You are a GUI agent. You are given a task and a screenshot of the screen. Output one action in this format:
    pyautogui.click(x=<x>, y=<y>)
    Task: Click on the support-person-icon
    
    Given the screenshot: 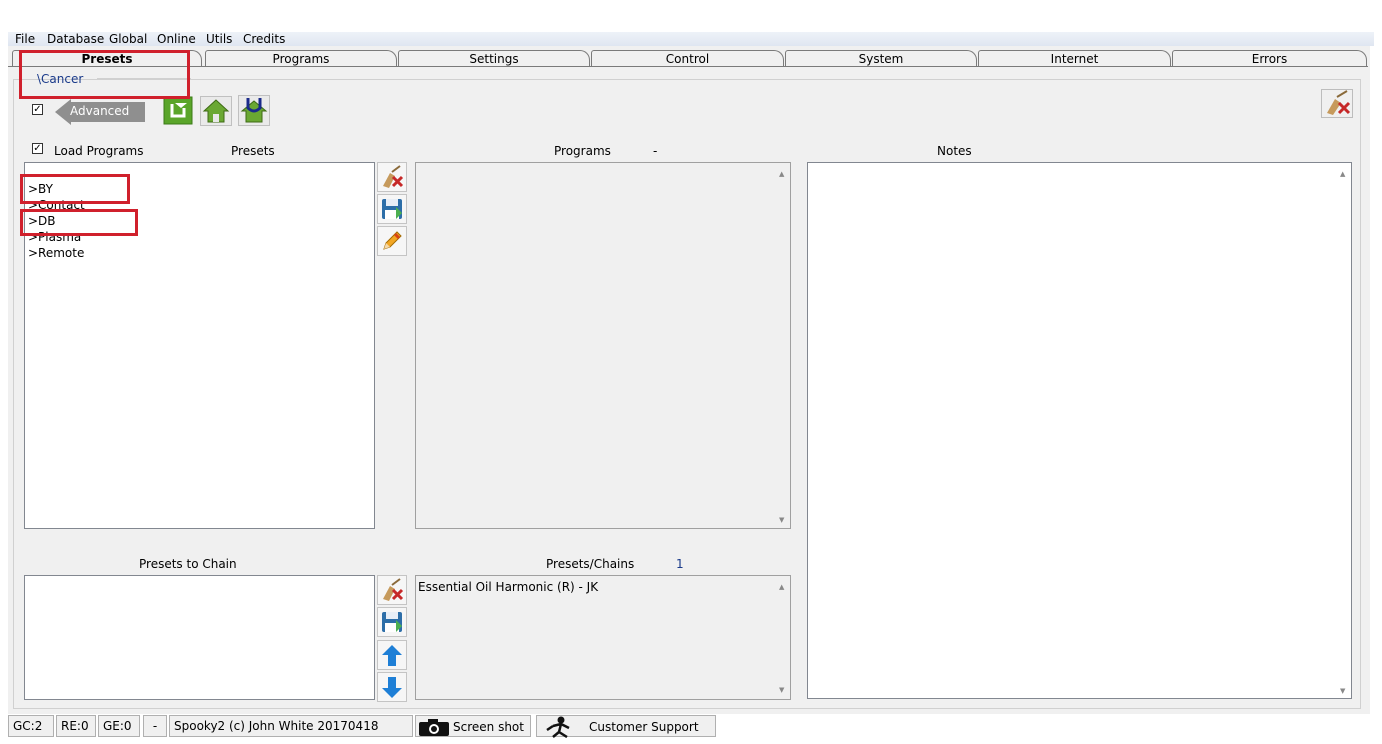 What is the action you would take?
    pyautogui.click(x=558, y=727)
    